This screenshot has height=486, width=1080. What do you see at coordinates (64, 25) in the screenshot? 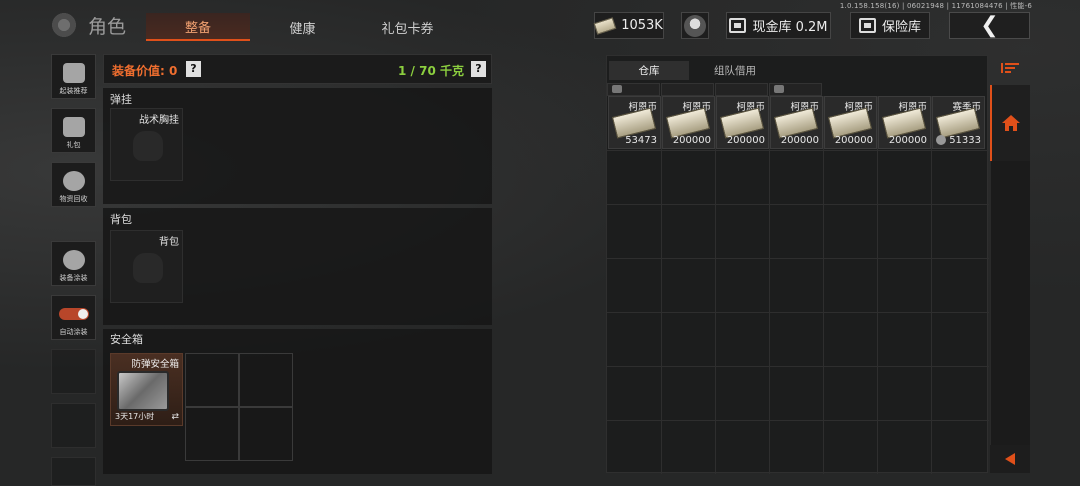
I see `character-logo-icon` at bounding box center [64, 25].